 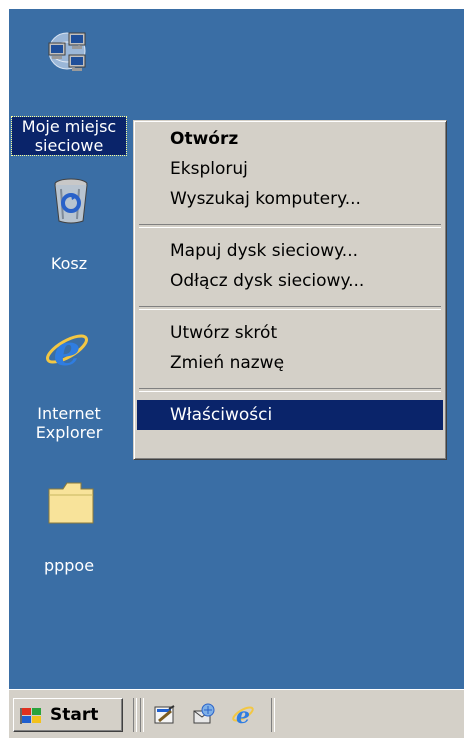 I want to click on desktop-icon-label: pppoe, so click(x=69, y=565).